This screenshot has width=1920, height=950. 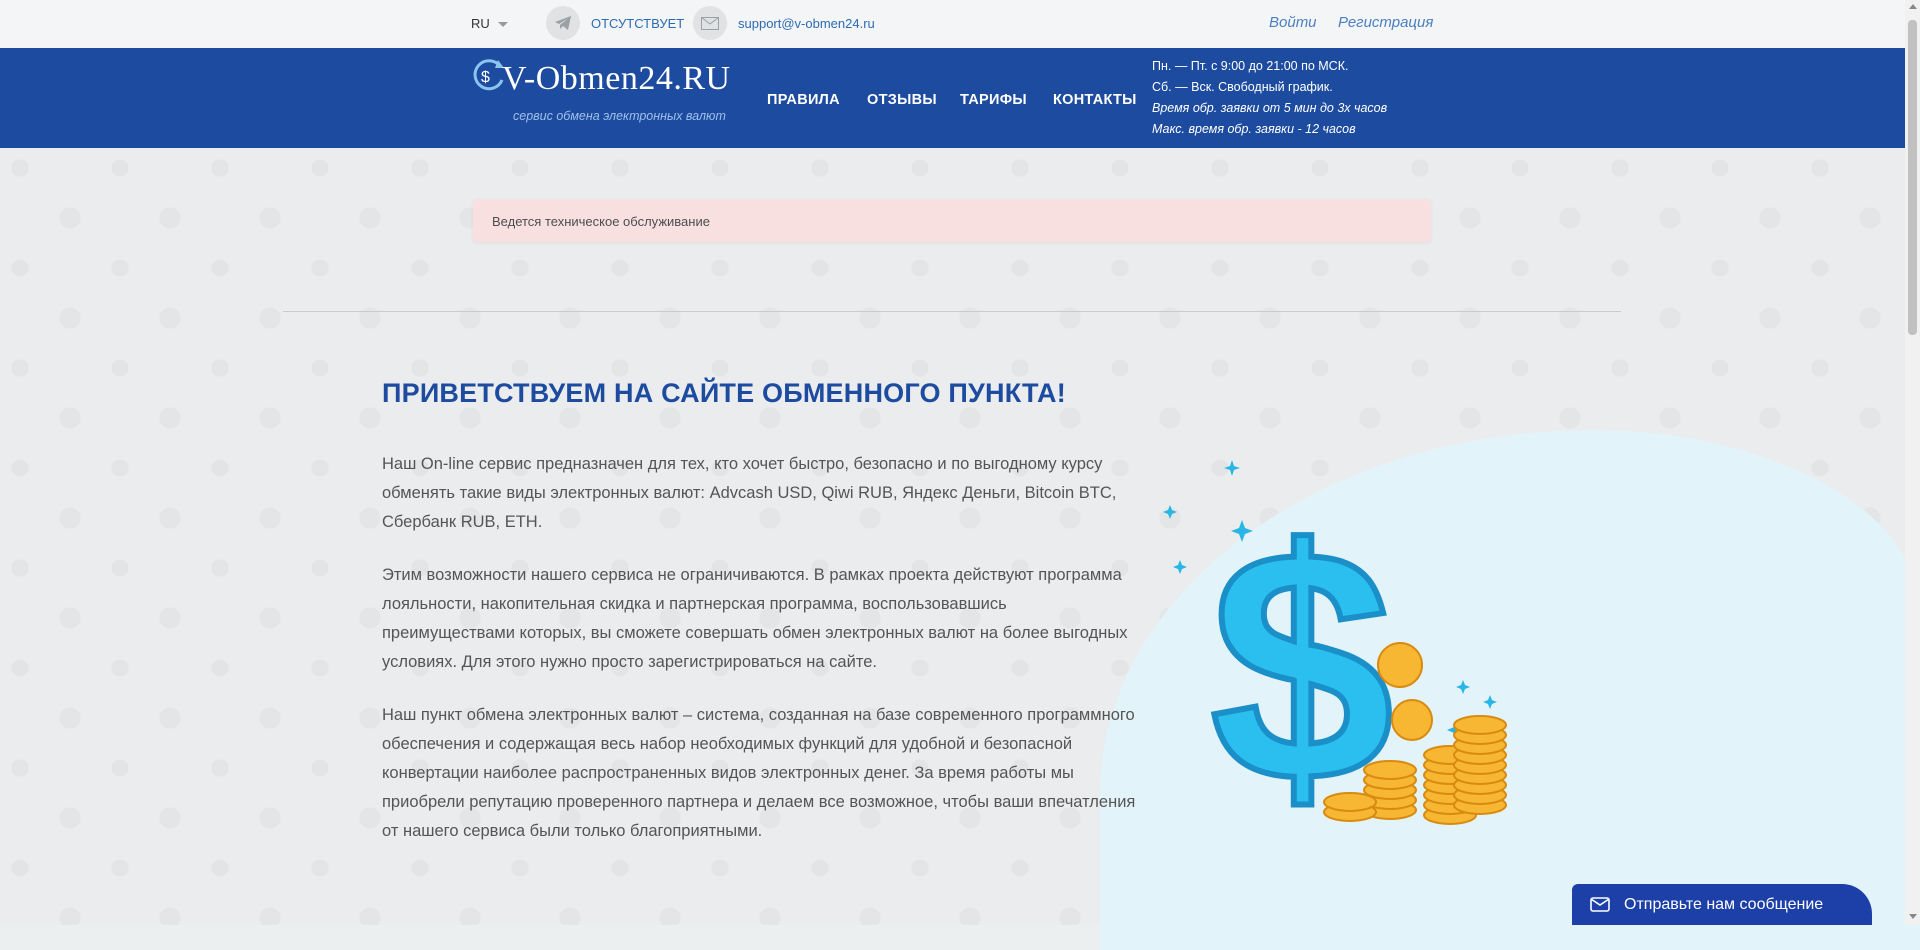 What do you see at coordinates (480, 23) in the screenshot?
I see `language-label: RU` at bounding box center [480, 23].